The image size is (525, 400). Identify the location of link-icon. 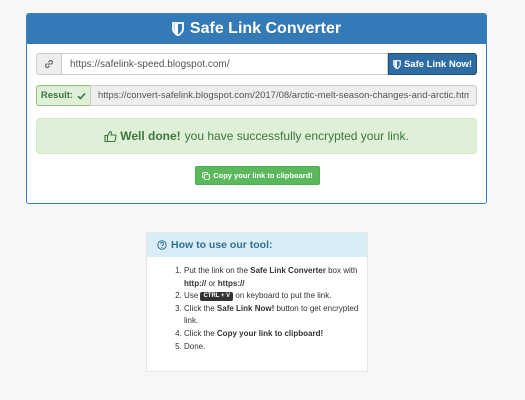
(48, 64).